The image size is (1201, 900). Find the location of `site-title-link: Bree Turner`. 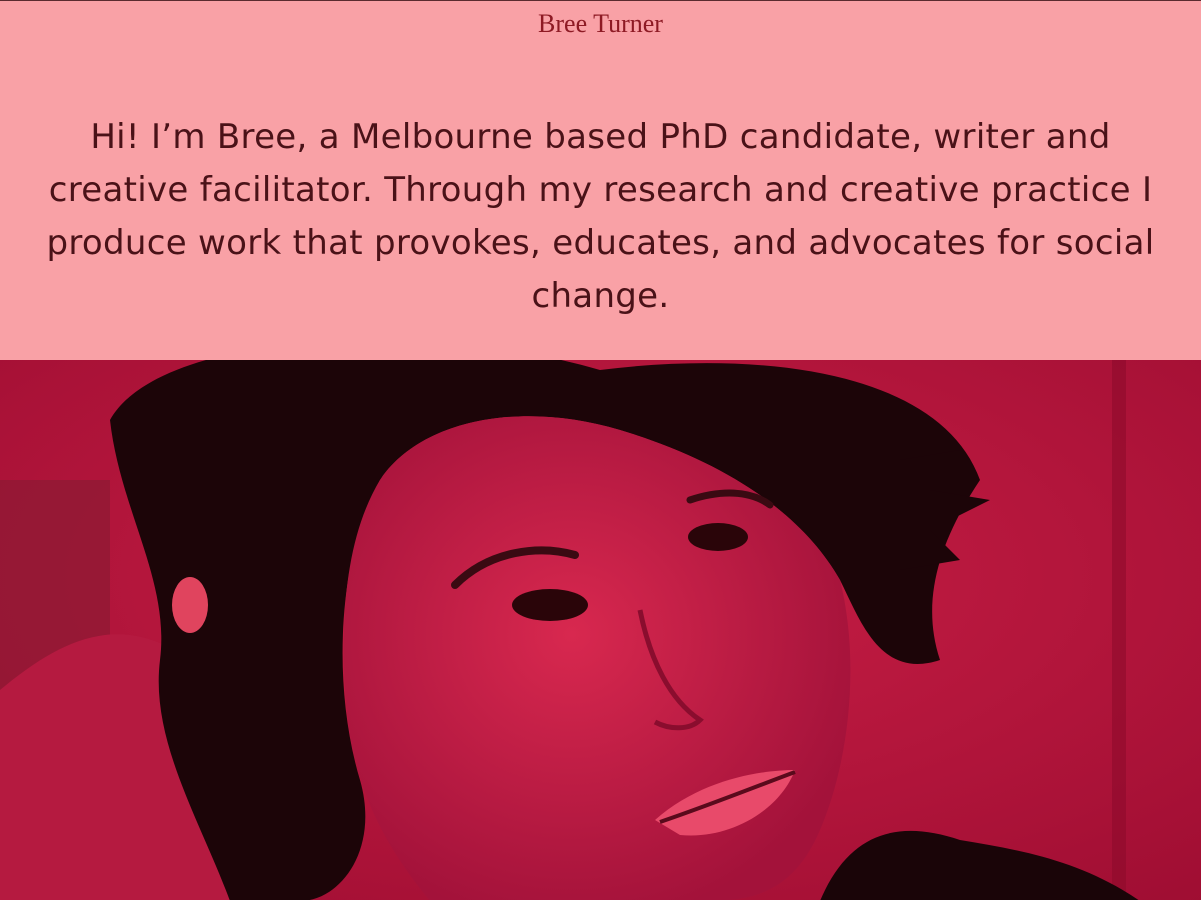

site-title-link: Bree Turner is located at coordinates (600, 24).